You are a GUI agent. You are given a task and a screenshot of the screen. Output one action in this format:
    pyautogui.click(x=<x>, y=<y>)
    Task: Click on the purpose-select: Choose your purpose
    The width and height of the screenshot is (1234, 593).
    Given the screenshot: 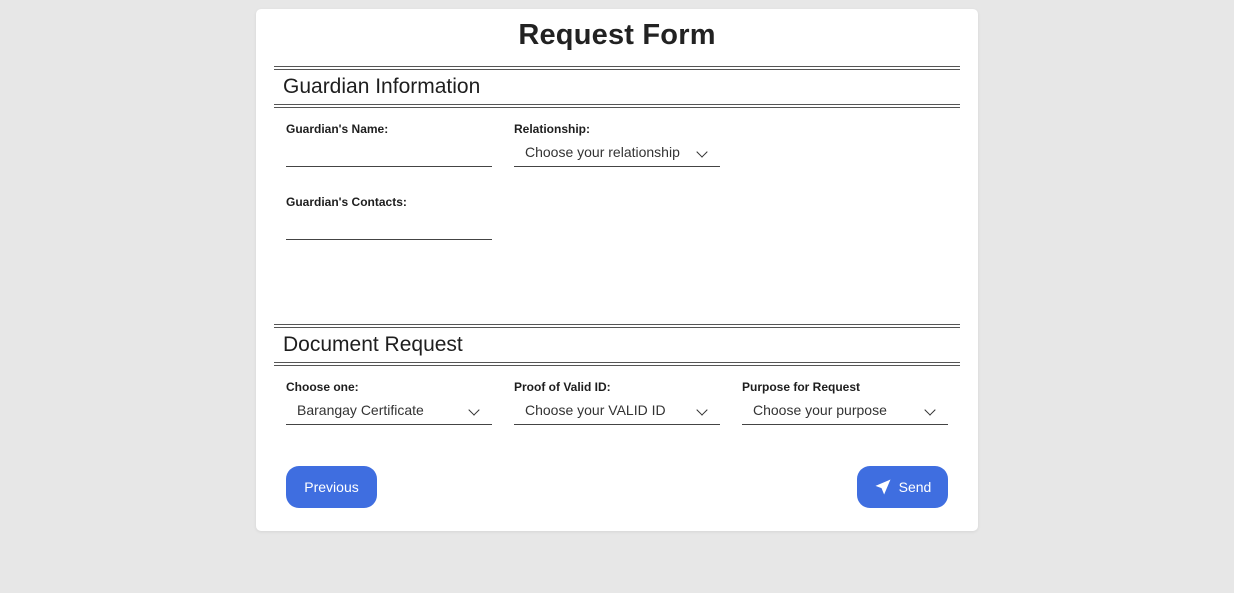 What is the action you would take?
    pyautogui.click(x=845, y=412)
    